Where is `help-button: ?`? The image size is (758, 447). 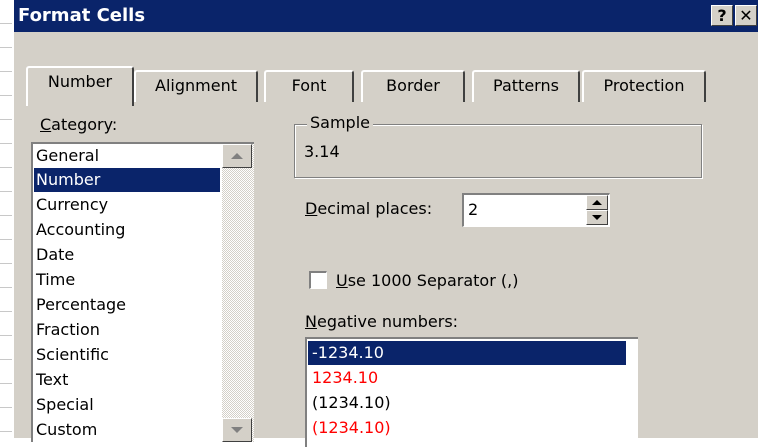 help-button: ? is located at coordinates (722, 15).